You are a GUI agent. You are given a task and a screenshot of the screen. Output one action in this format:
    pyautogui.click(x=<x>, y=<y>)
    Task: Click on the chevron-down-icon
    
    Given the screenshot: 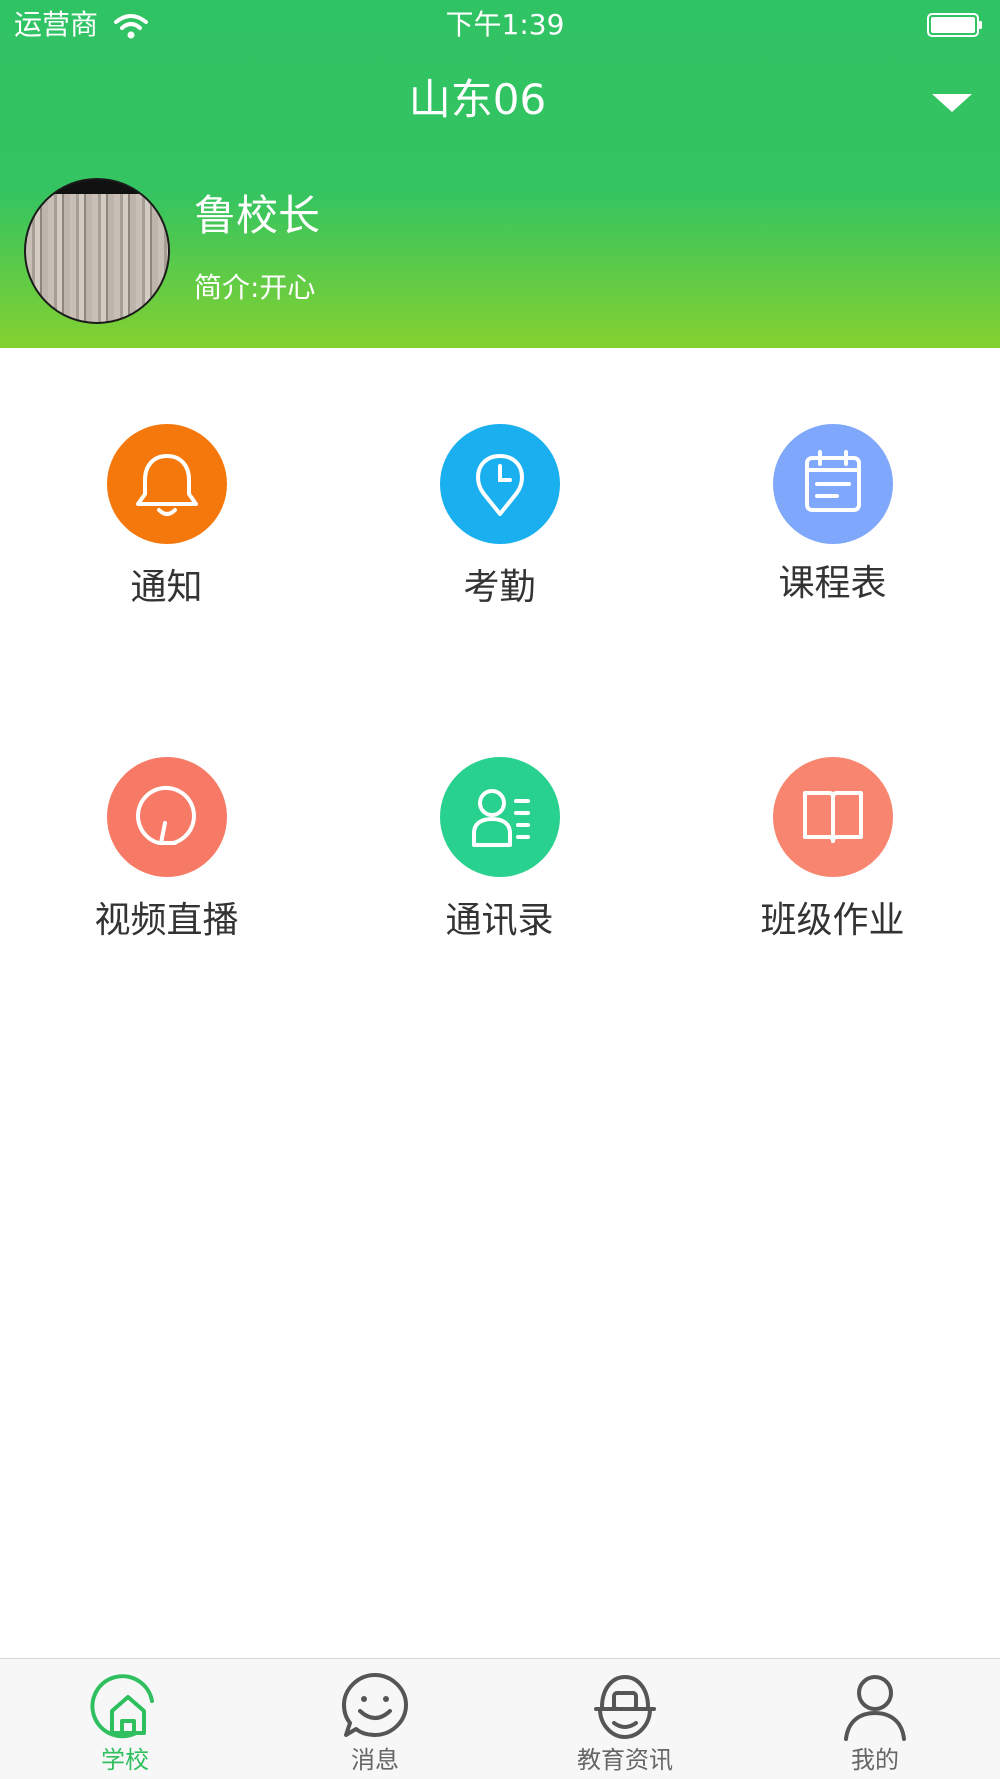 What is the action you would take?
    pyautogui.click(x=952, y=103)
    